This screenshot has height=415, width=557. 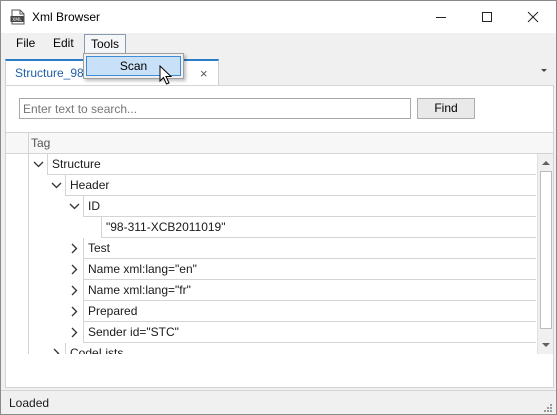 What do you see at coordinates (278, 402) in the screenshot?
I see `status-bar: Loaded` at bounding box center [278, 402].